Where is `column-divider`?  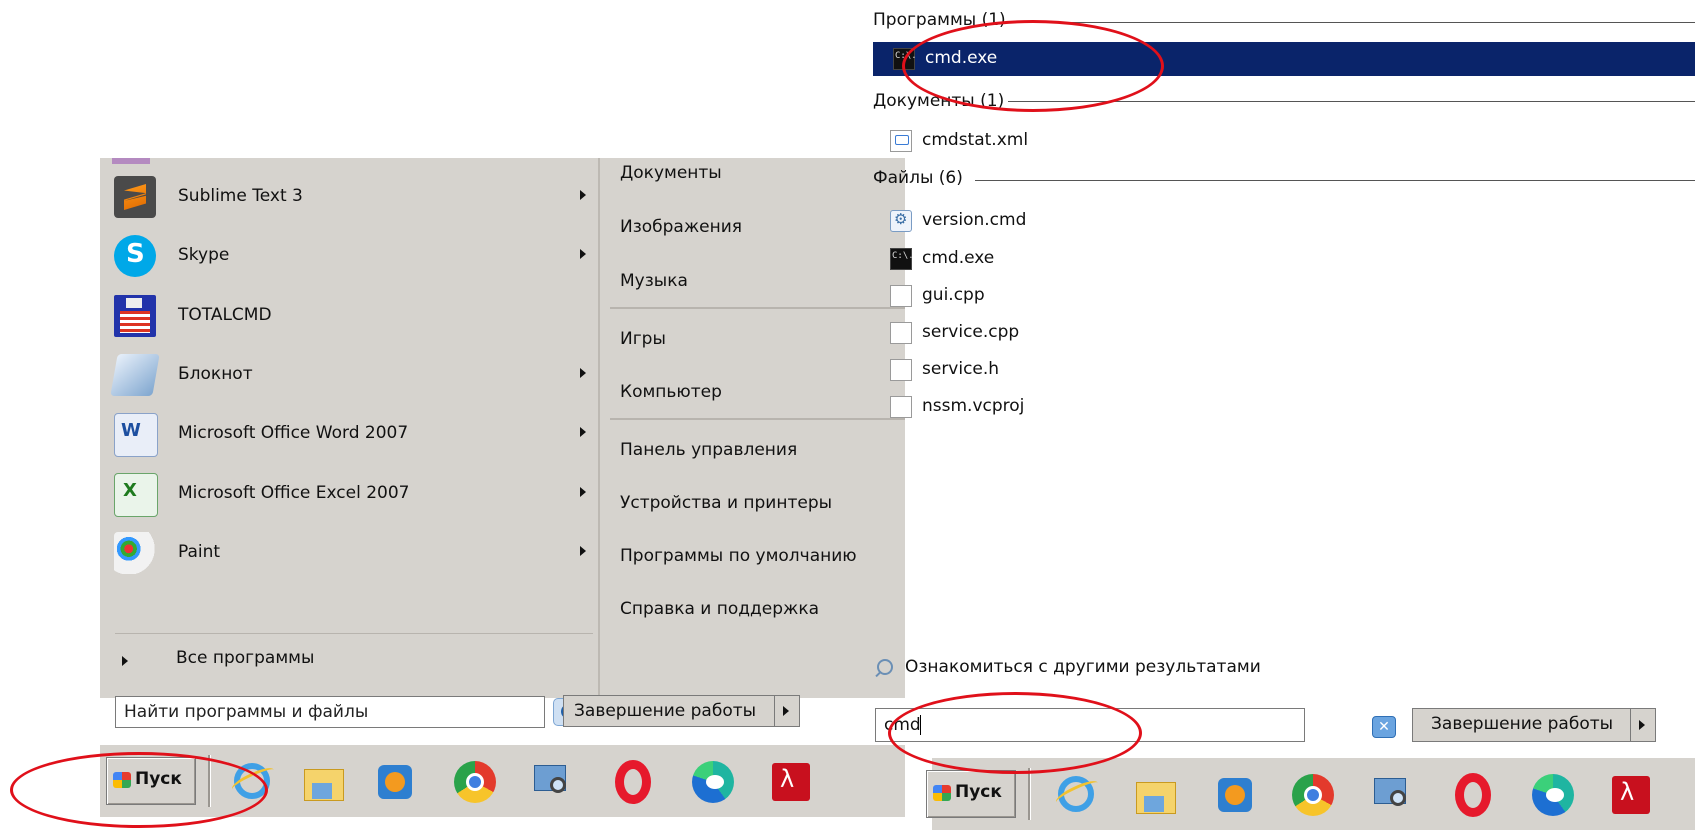 column-divider is located at coordinates (599, 428).